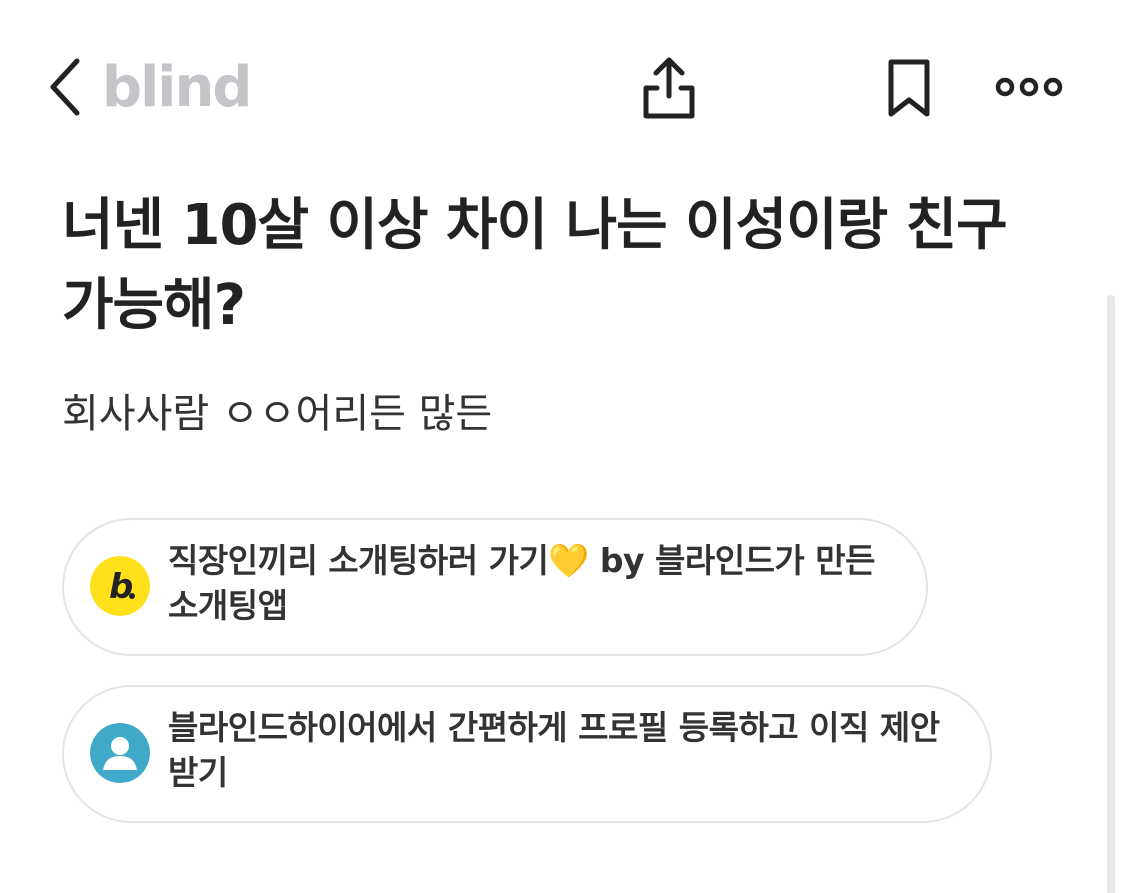 The height and width of the screenshot is (893, 1125). I want to click on chevron-left-icon, so click(65, 87).